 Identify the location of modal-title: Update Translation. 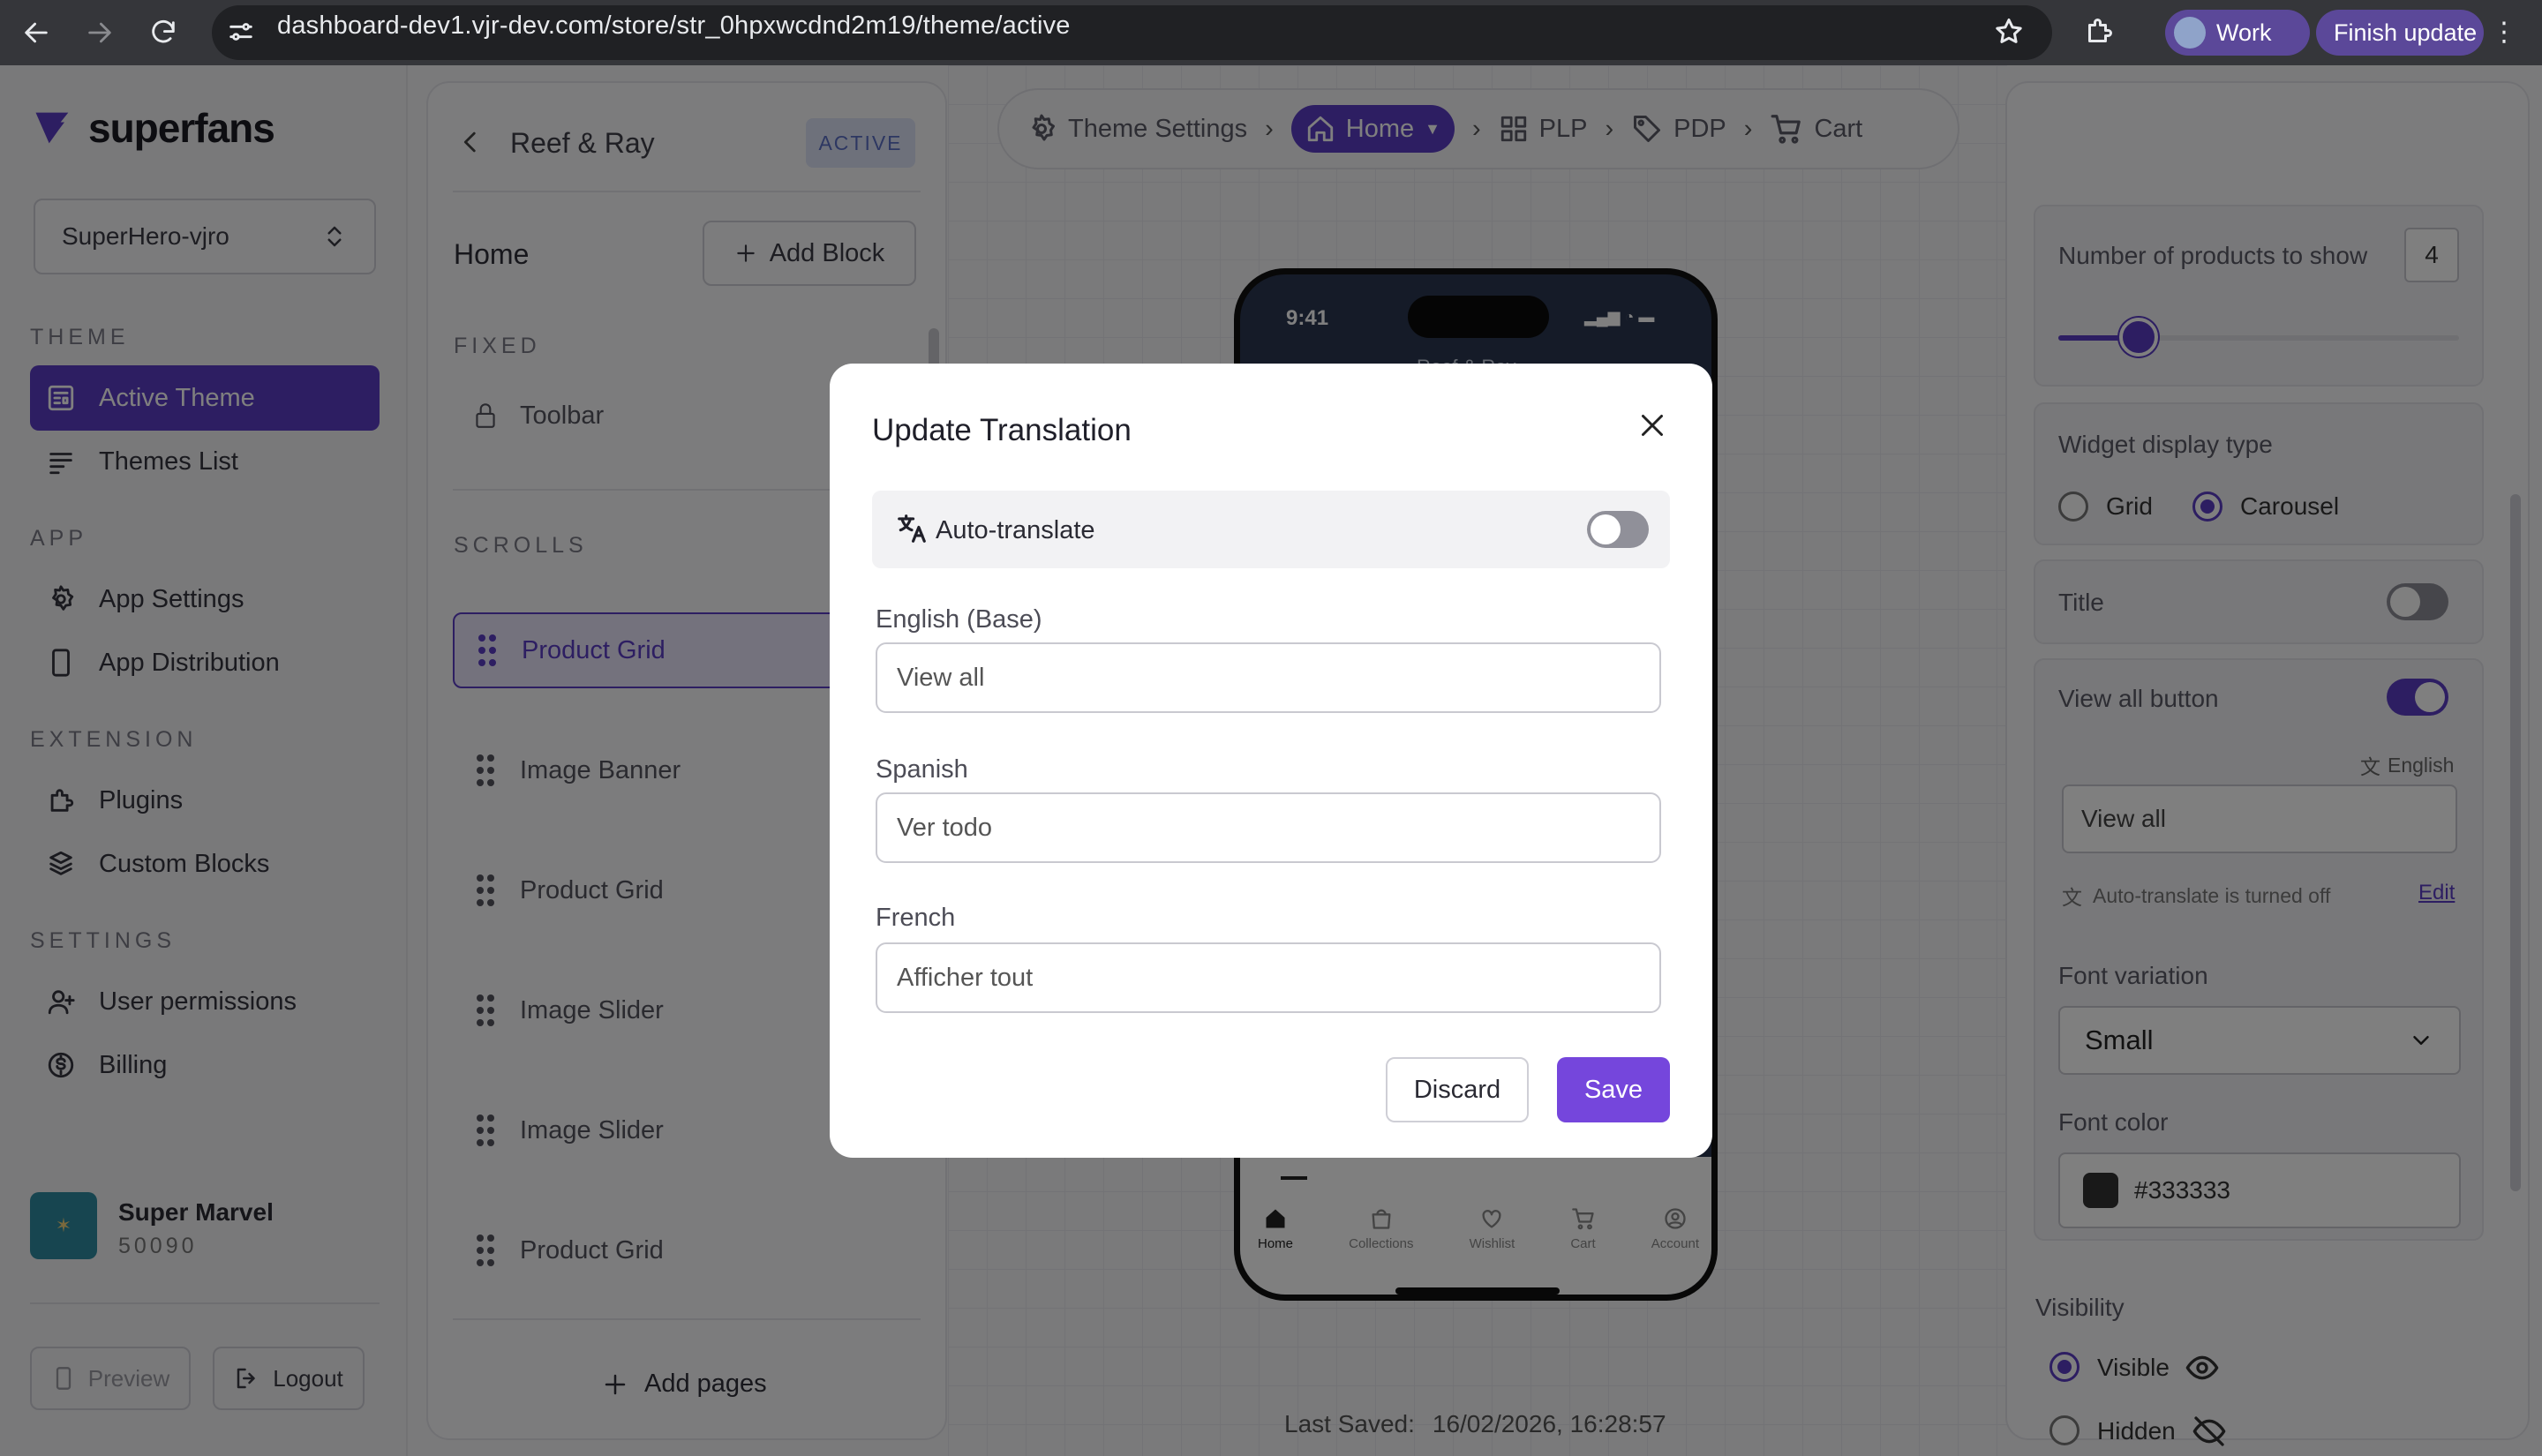
(1002, 430).